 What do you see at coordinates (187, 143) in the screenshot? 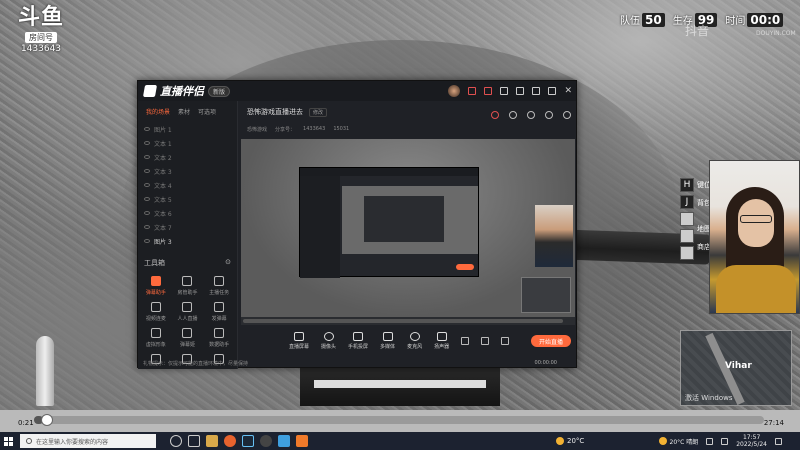
I see `scene-item: 文本 1` at bounding box center [187, 143].